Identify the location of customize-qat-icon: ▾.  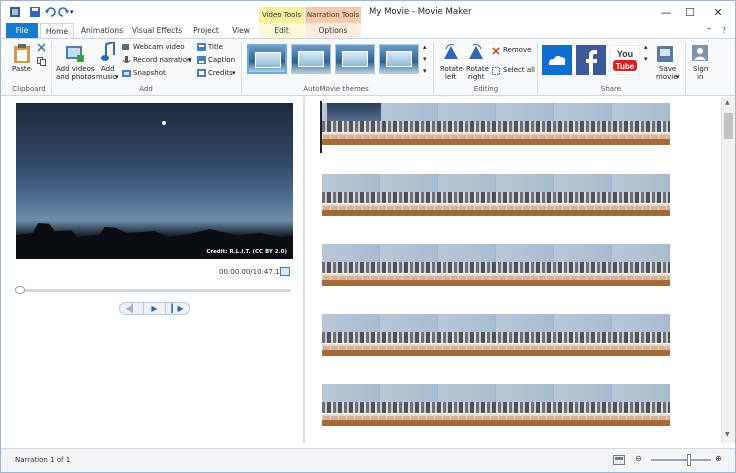
(76, 12).